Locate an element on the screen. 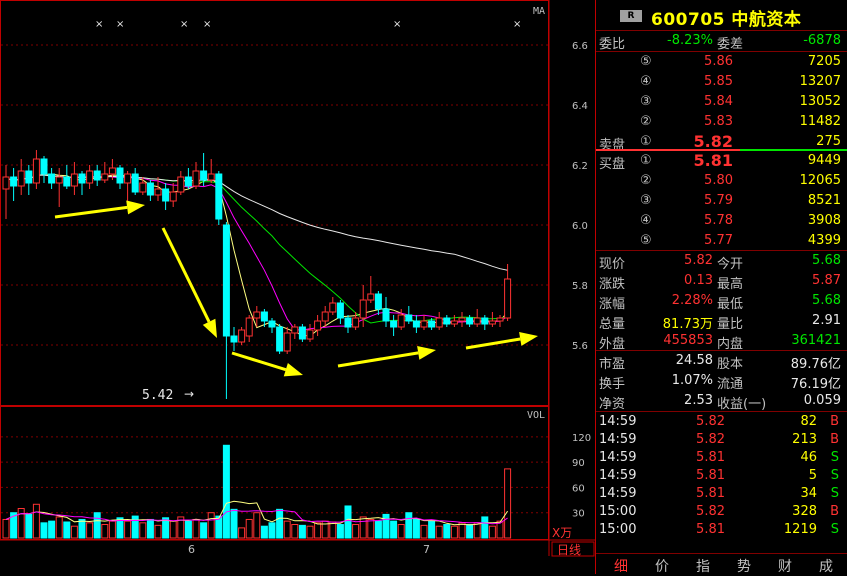 This screenshot has width=847, height=576. stat-label: 最低 is located at coordinates (730, 304).